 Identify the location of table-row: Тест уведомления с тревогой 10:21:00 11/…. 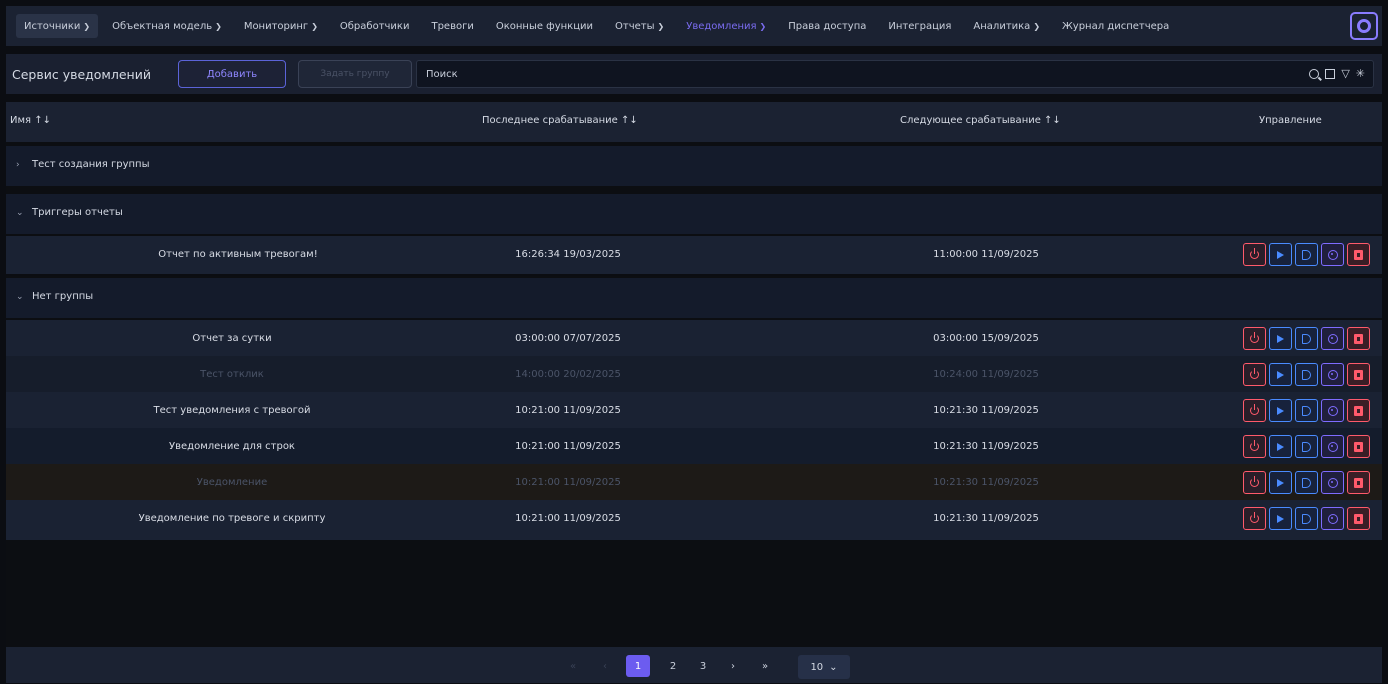
(694, 412).